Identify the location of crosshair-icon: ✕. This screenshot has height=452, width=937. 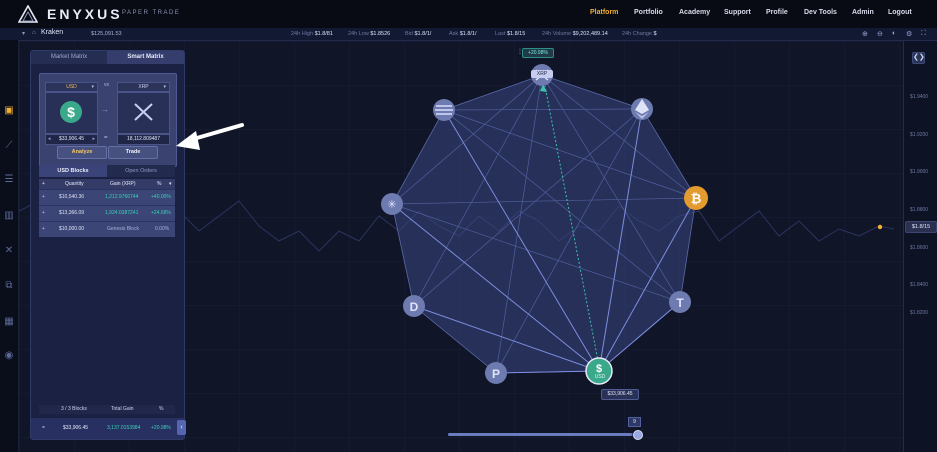
(9, 251).